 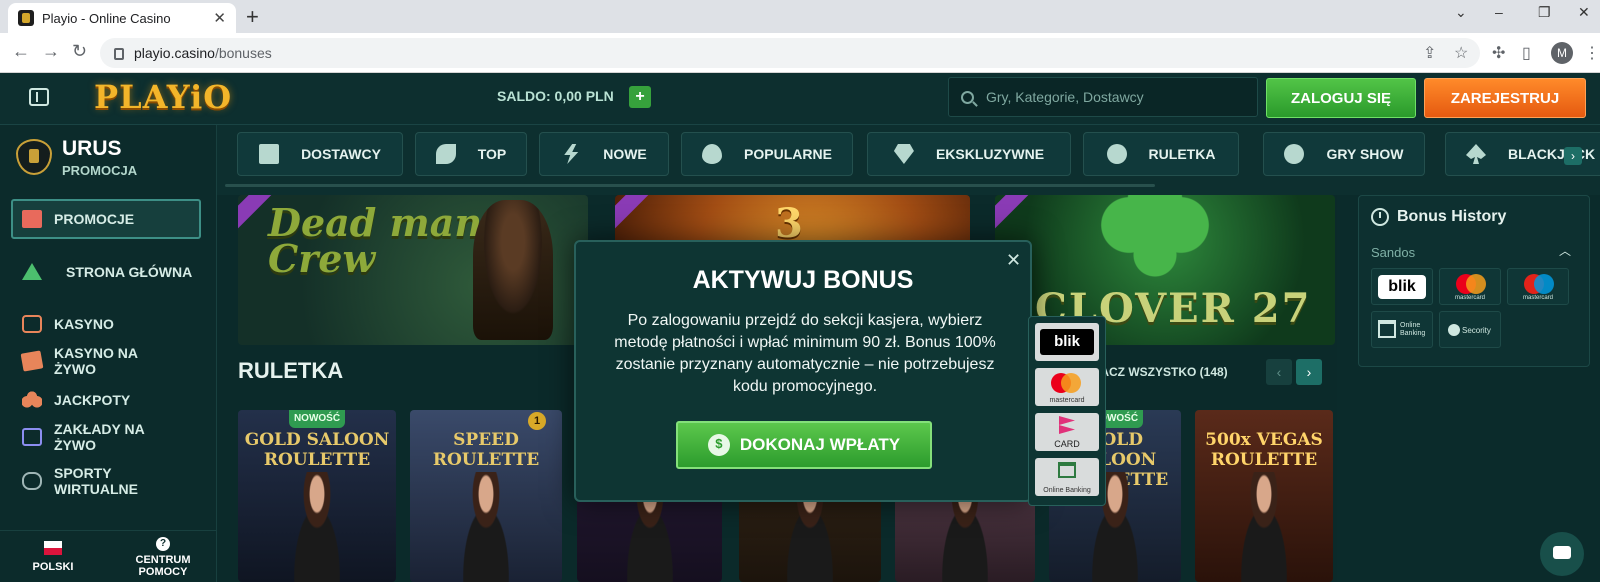 I want to click on sidebar-item-label: KASYNO NA ŻYWO, so click(x=96, y=361).